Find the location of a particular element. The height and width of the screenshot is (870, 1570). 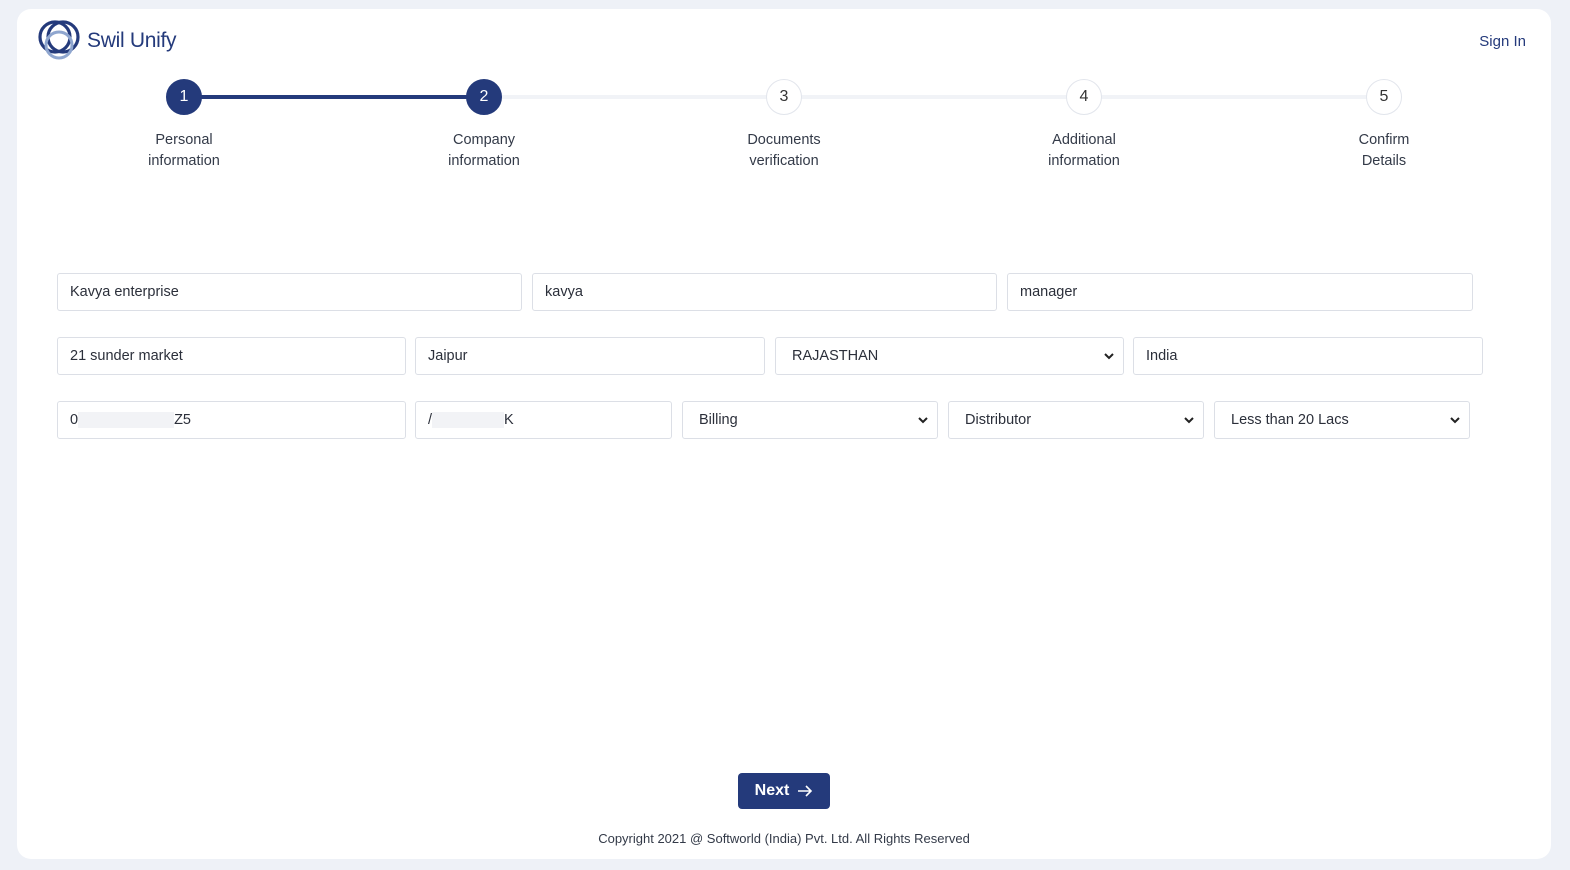

business-type-select: Billing is located at coordinates (810, 420).